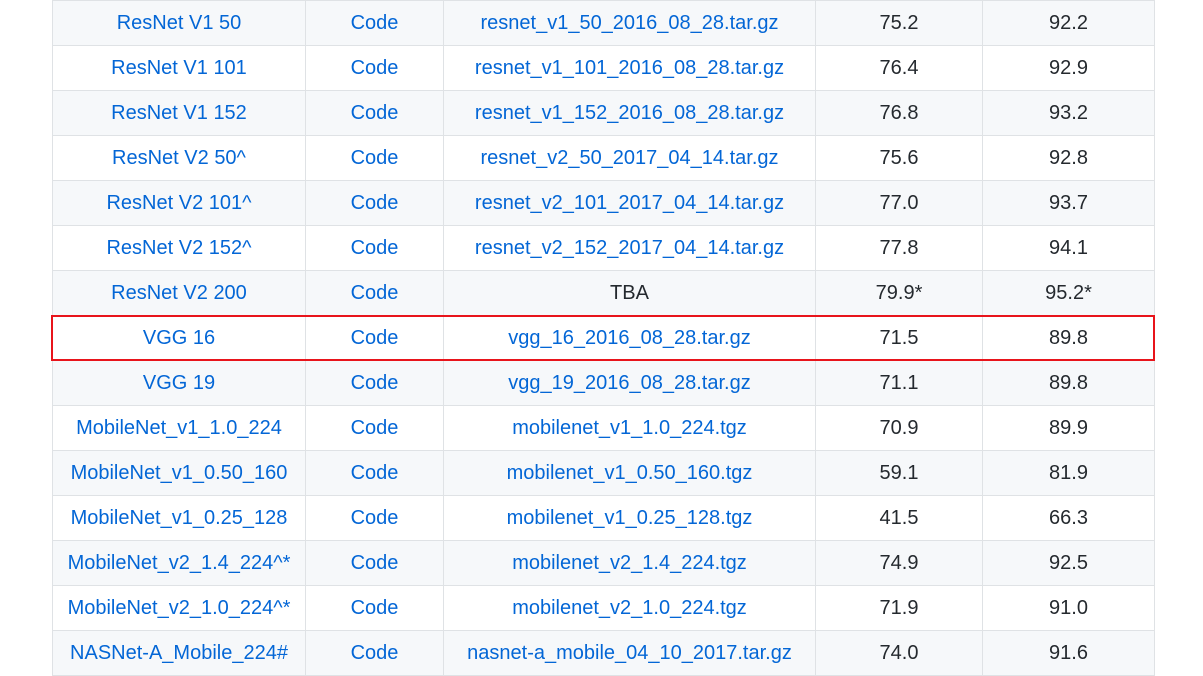  Describe the element at coordinates (899, 23) in the screenshot. I see `top1-accuracy-cell: 75.2` at that location.